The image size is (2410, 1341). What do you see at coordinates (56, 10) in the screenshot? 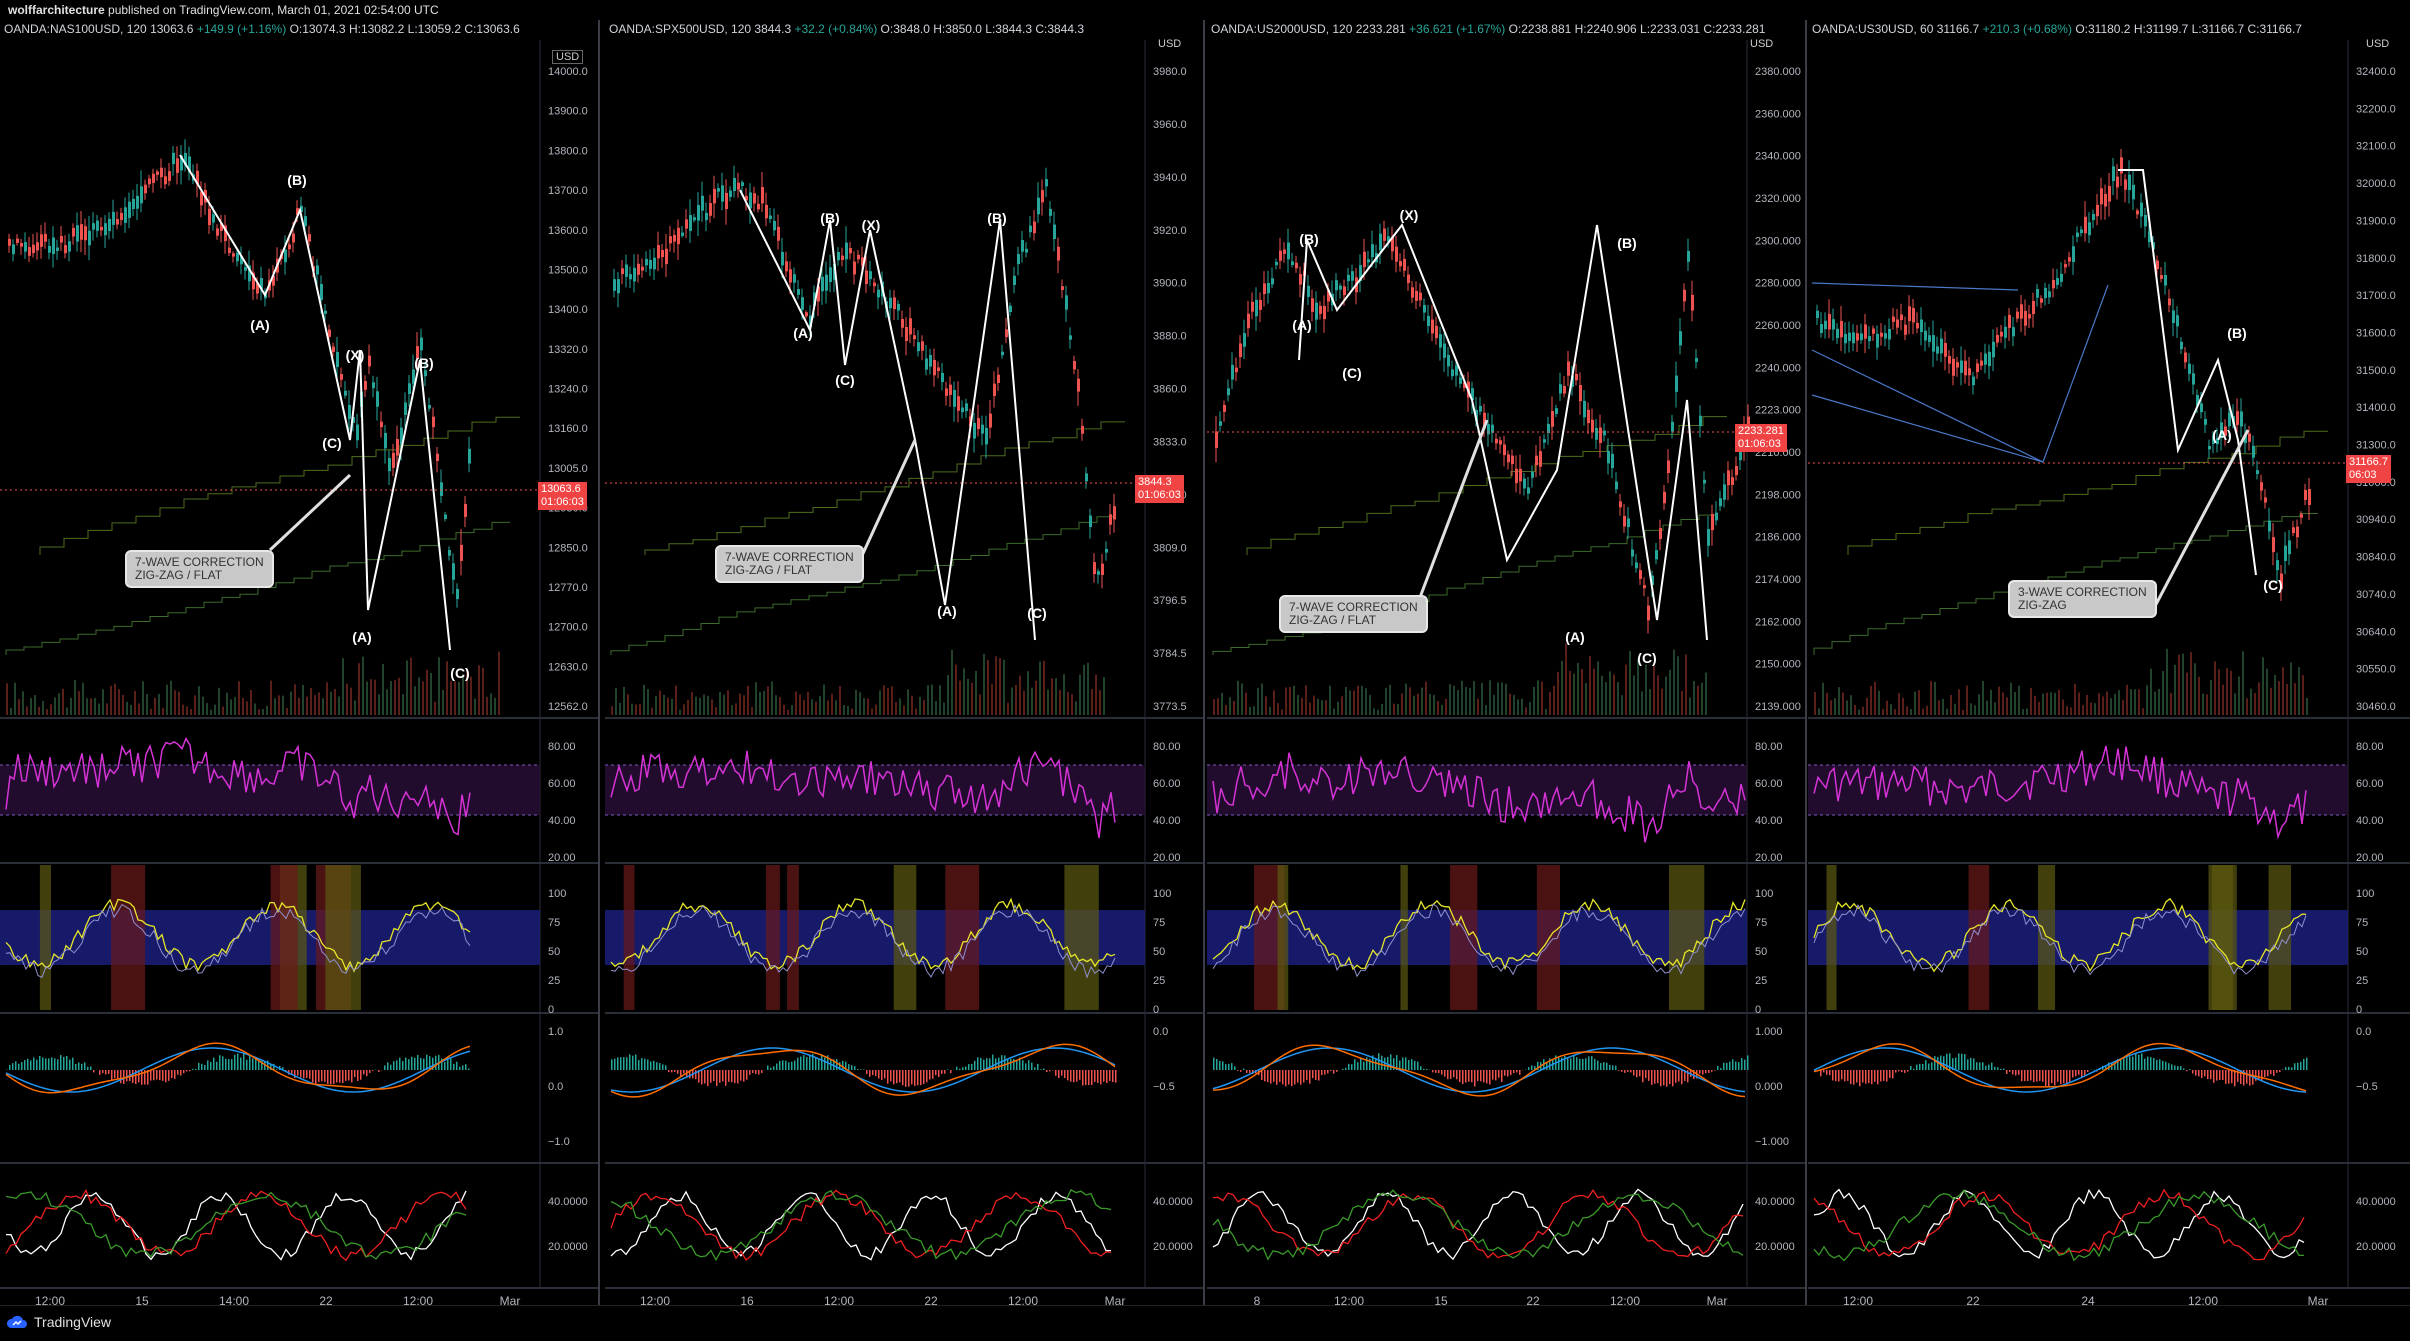
I see `publisher-username: wolffarchitecture` at bounding box center [56, 10].